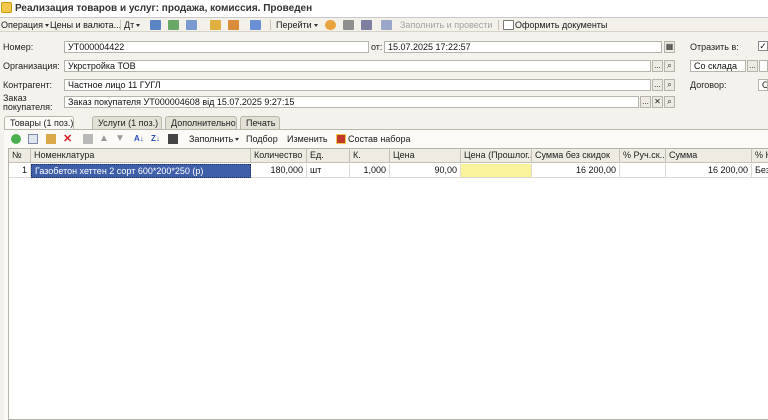 The image size is (768, 420). I want to click on structure-menu-icon, so click(255, 25).